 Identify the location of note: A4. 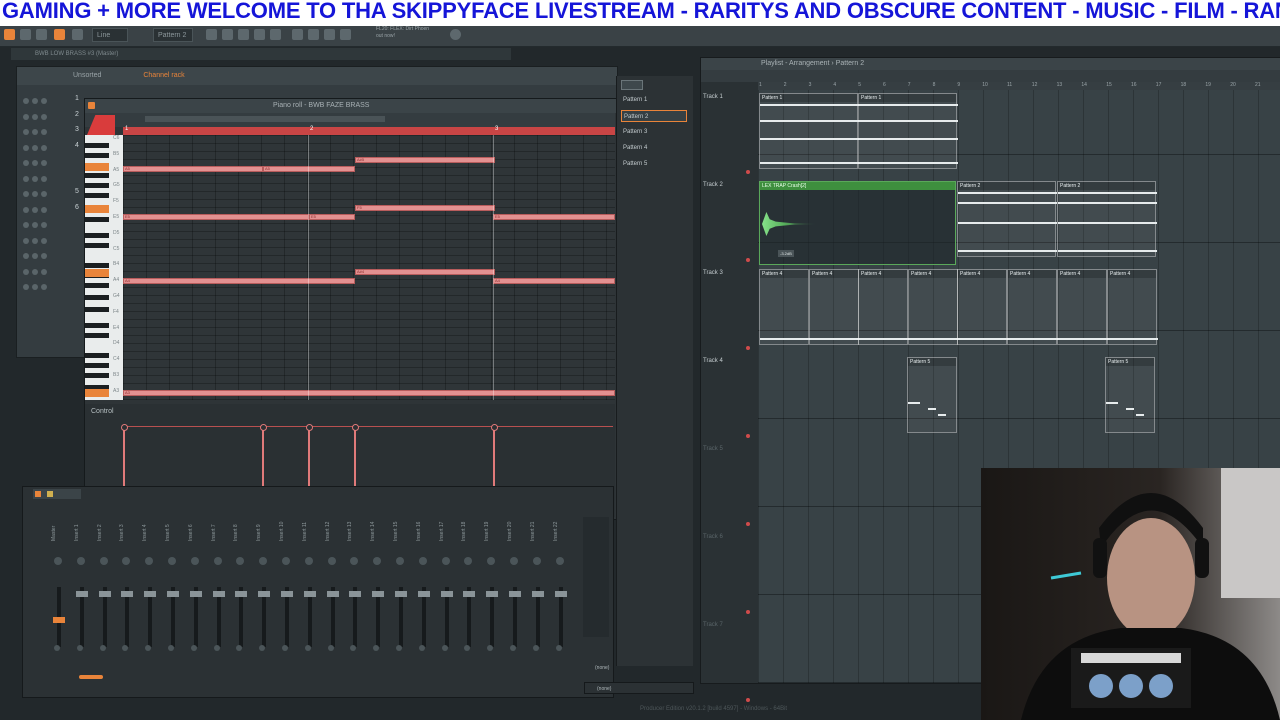
(554, 281).